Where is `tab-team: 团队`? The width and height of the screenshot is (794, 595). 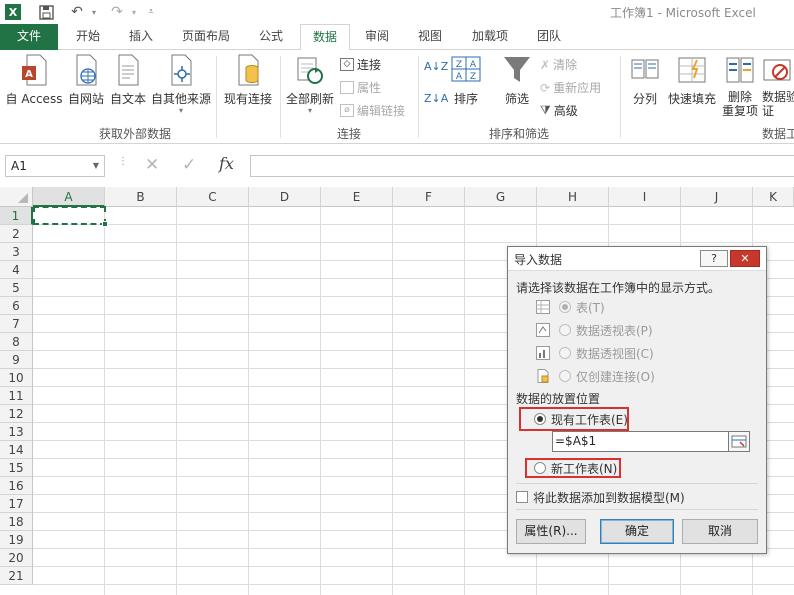 tab-team: 团队 is located at coordinates (549, 37).